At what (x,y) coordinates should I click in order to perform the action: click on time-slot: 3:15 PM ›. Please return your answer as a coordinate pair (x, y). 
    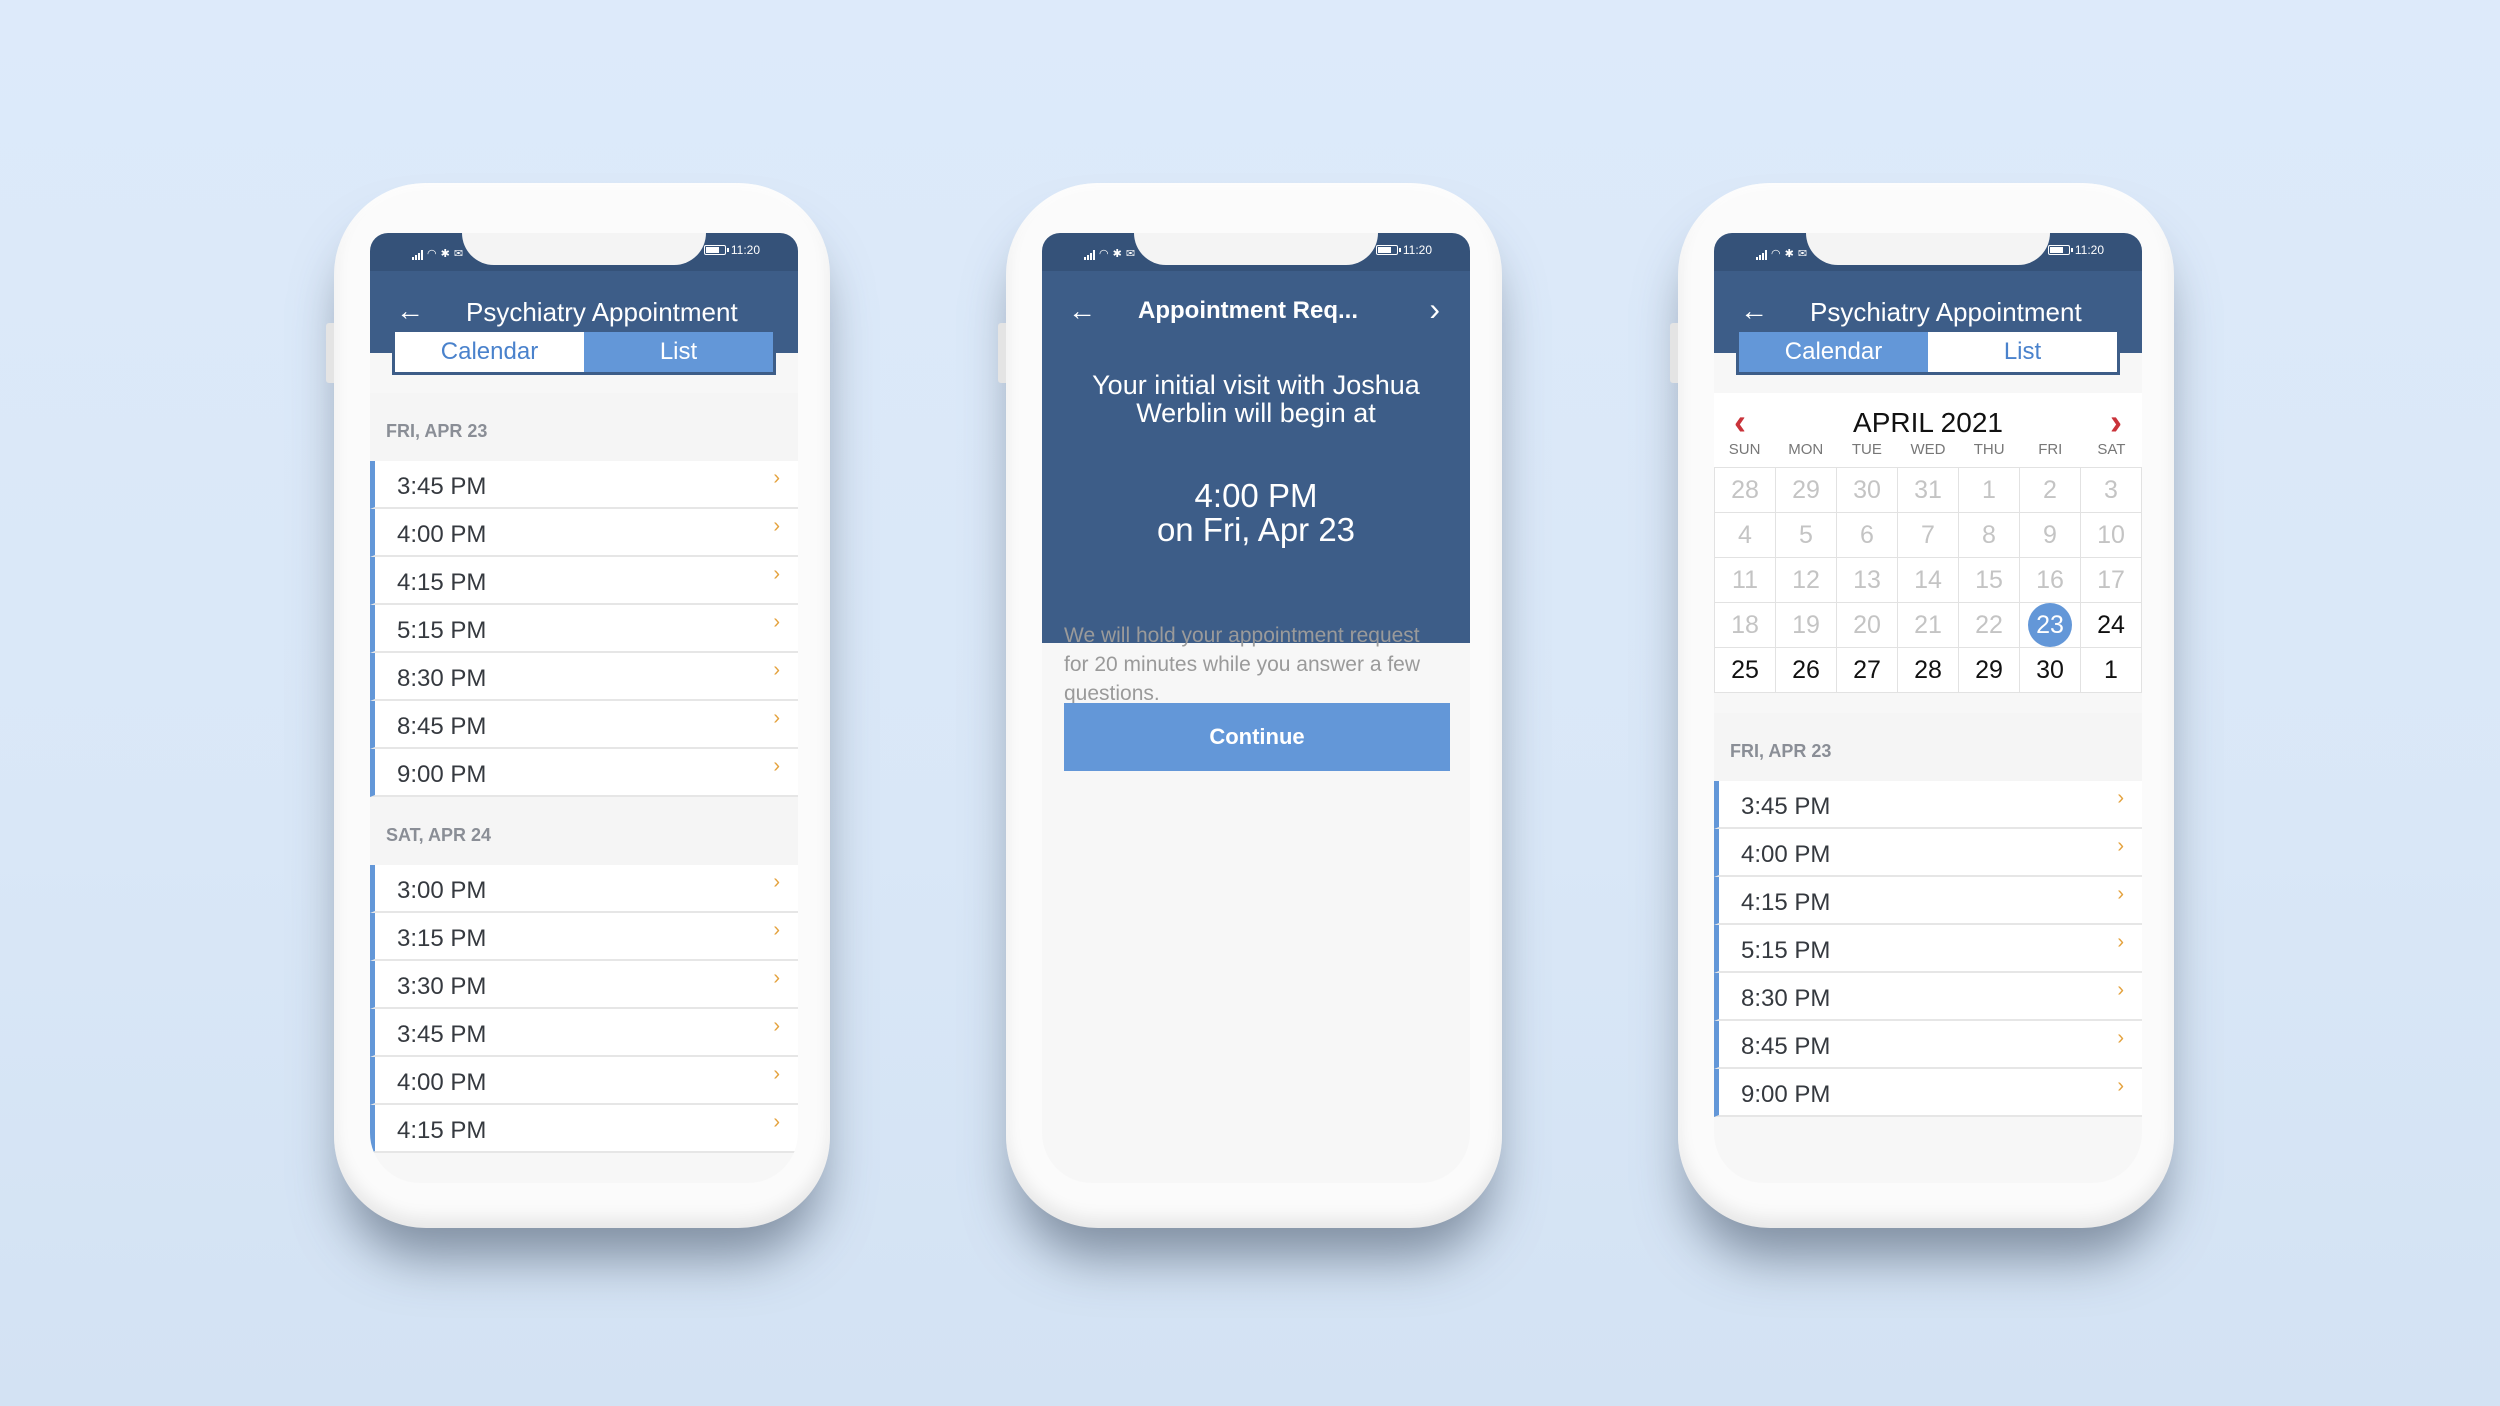
    Looking at the image, I should click on (584, 937).